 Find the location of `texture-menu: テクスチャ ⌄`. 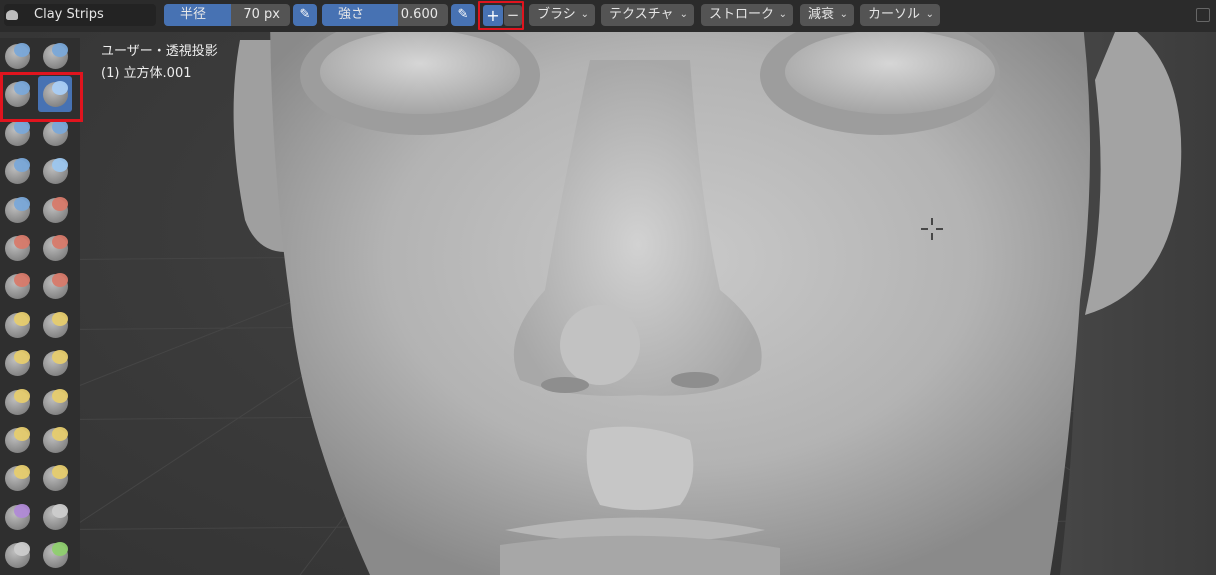

texture-menu: テクスチャ ⌄ is located at coordinates (647, 15).